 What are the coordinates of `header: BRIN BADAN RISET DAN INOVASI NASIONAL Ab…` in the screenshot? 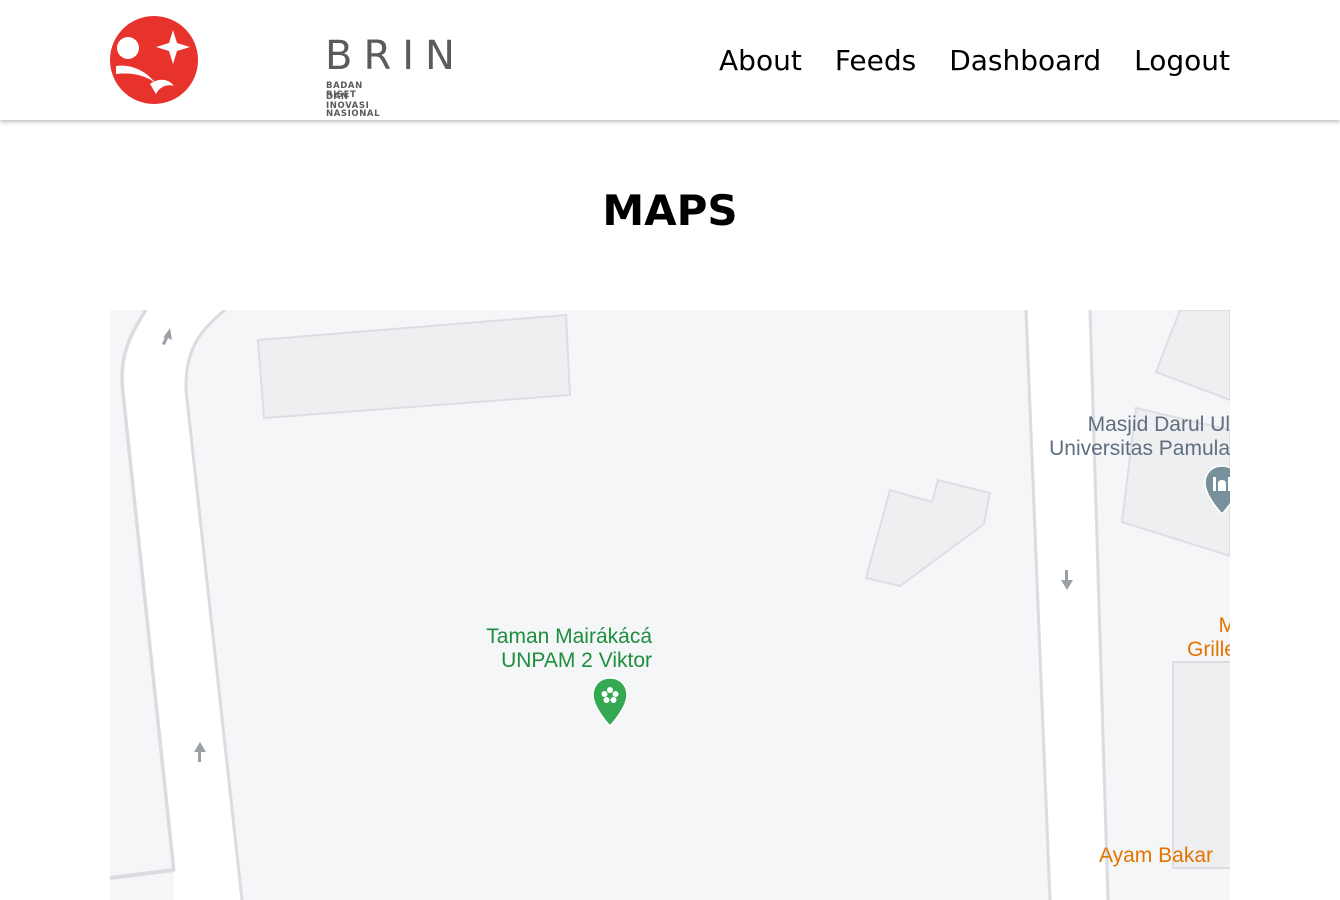 It's located at (670, 60).